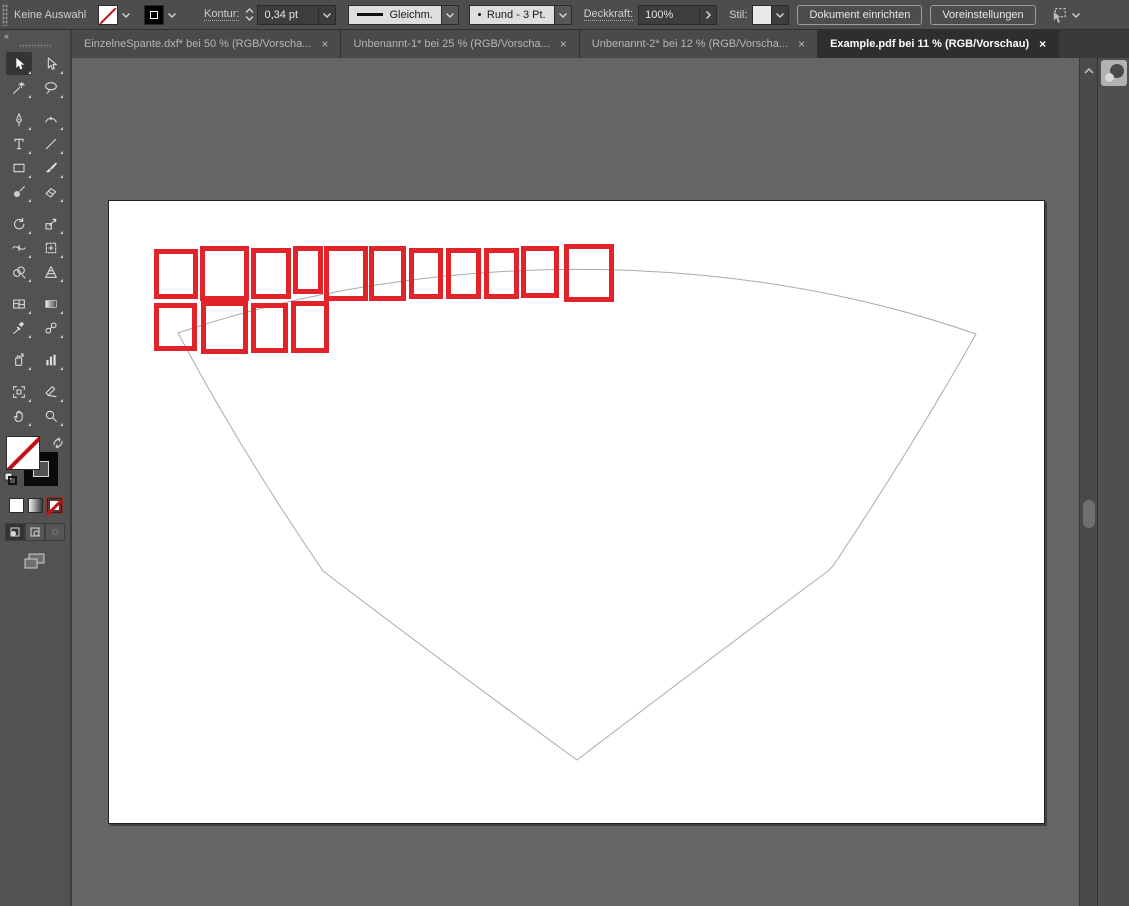  I want to click on rectangle-tool, so click(19, 167).